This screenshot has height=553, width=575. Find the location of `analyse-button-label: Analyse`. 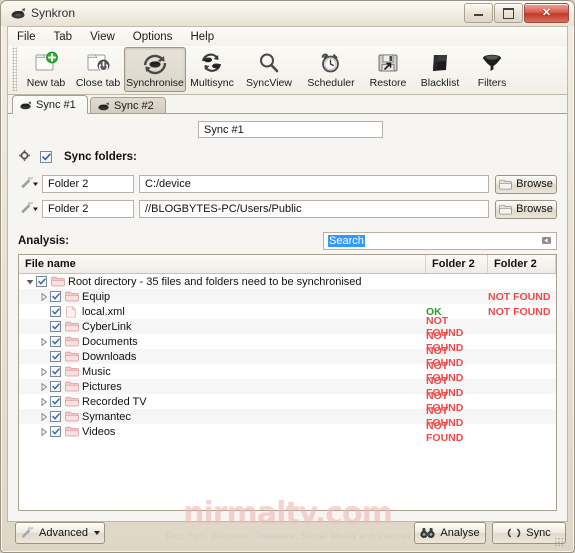

analyse-button-label: Analyse is located at coordinates (460, 533).